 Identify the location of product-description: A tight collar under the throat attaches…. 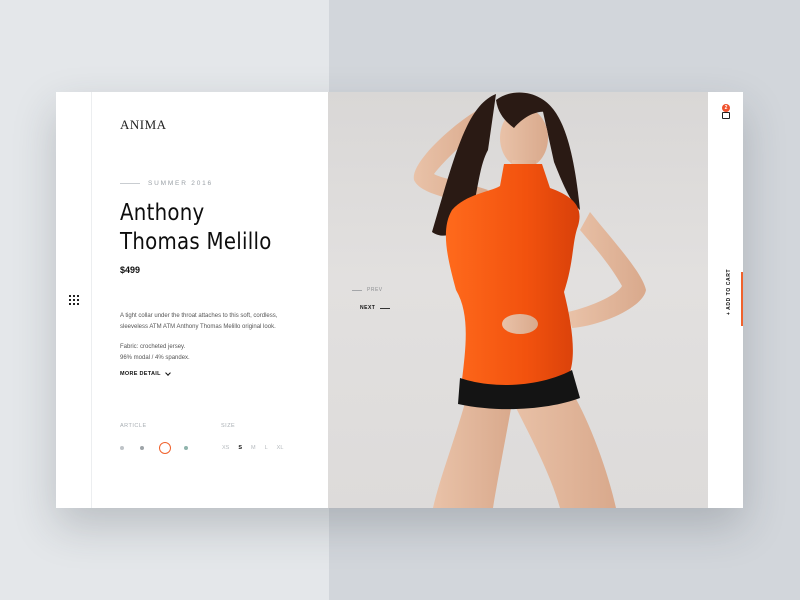
(199, 321).